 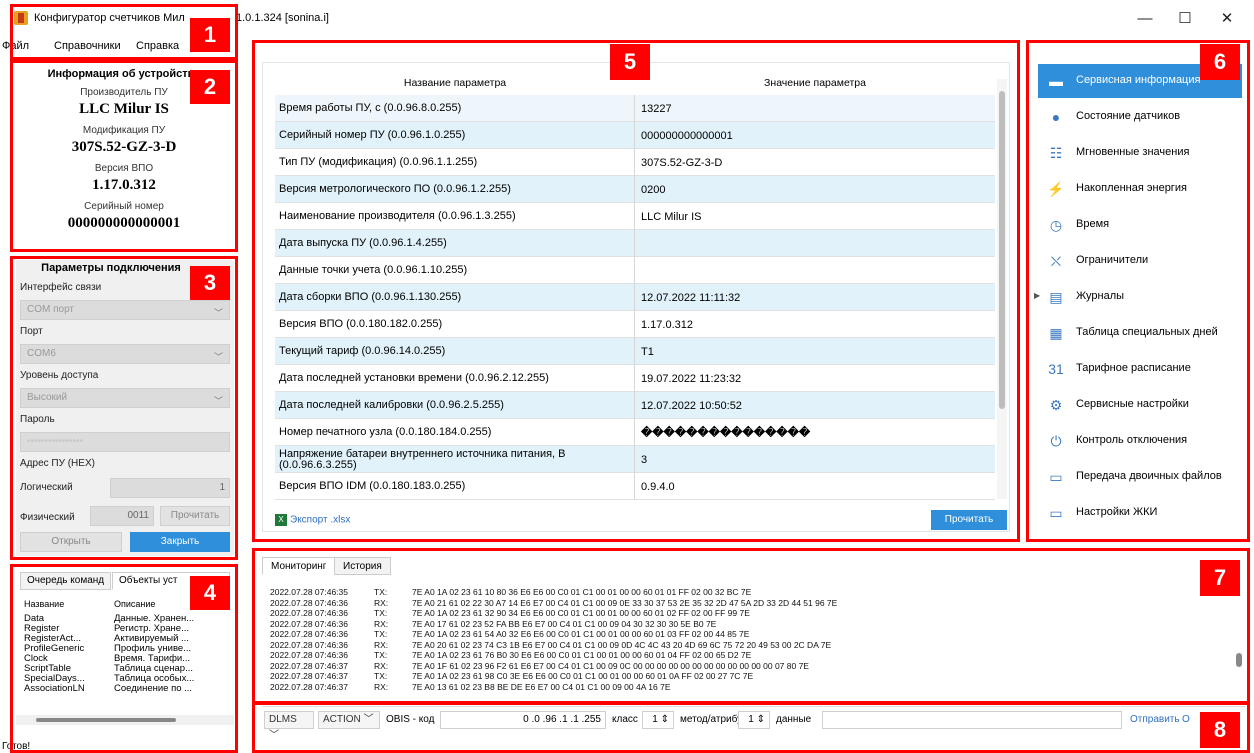 What do you see at coordinates (210, 283) in the screenshot?
I see `callout-label-3: 3` at bounding box center [210, 283].